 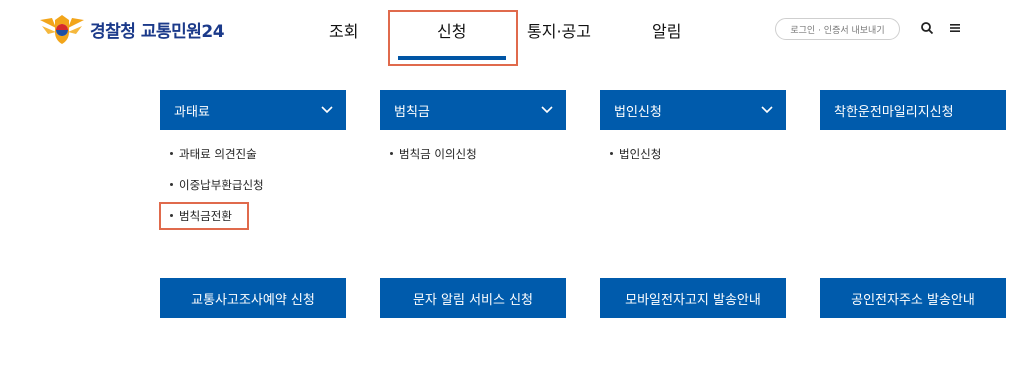 What do you see at coordinates (640, 154) in the screenshot?
I see `sub-item-label: 법인신청` at bounding box center [640, 154].